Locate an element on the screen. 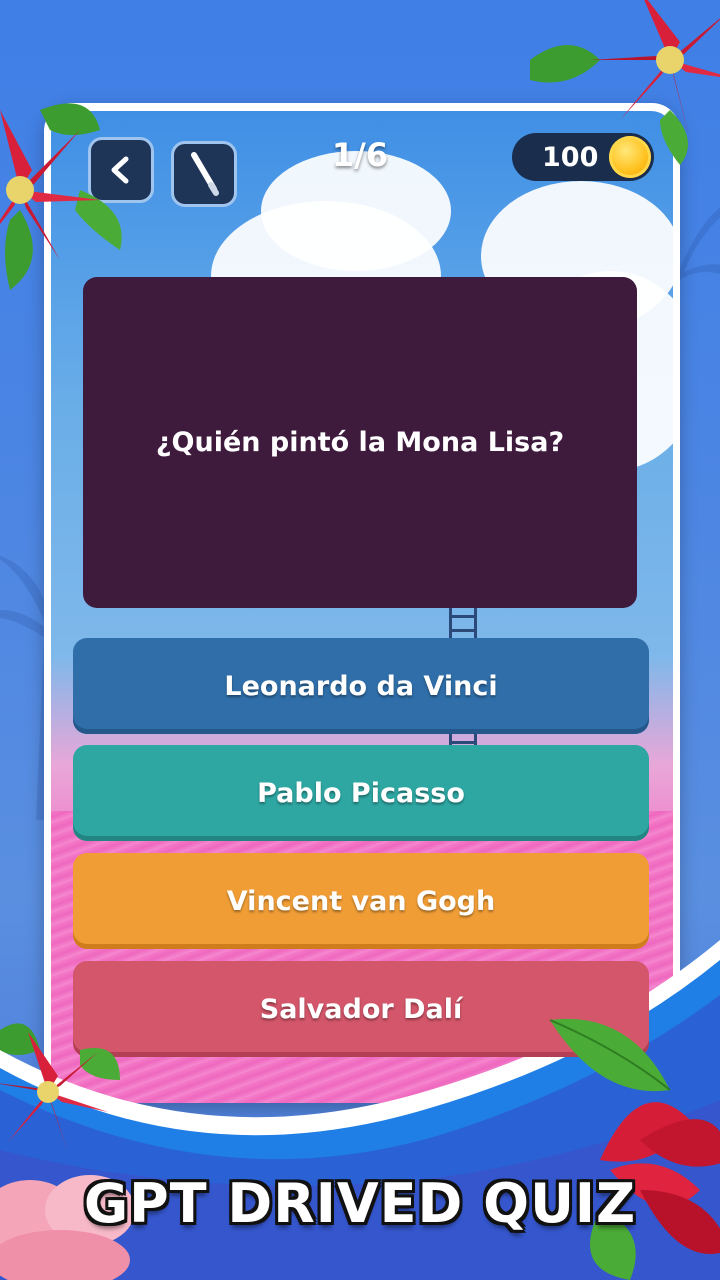  question-text: ¿Quién pintó la Mona Lisa? is located at coordinates (360, 442).